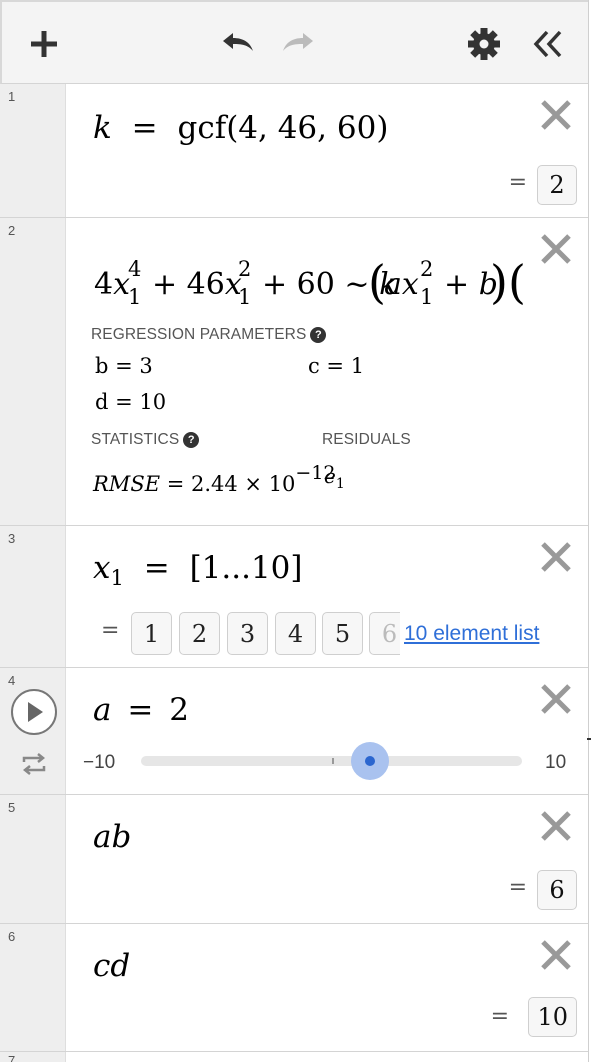 Image resolution: width=591 pixels, height=1062 pixels. Describe the element at coordinates (134, 269) in the screenshot. I see `svg-text: 4` at that location.